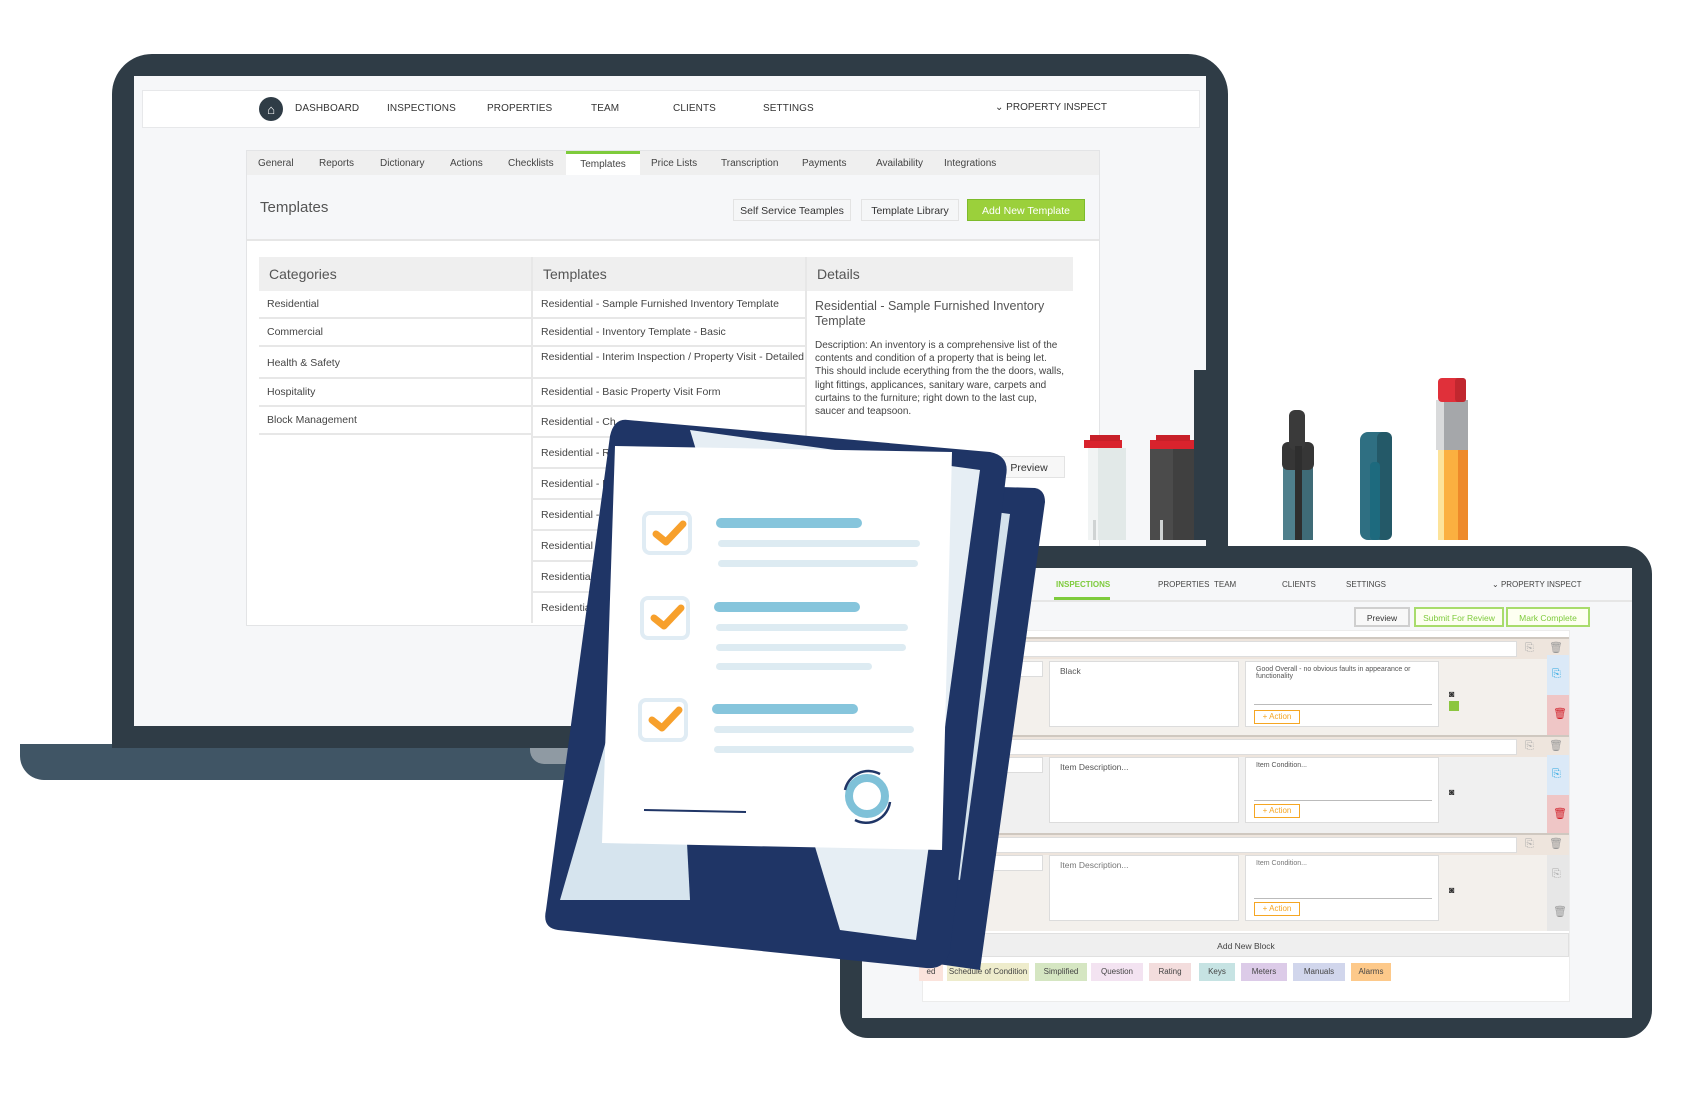  Describe the element at coordinates (1117, 972) in the screenshot. I see `block-chip-question: Question` at that location.